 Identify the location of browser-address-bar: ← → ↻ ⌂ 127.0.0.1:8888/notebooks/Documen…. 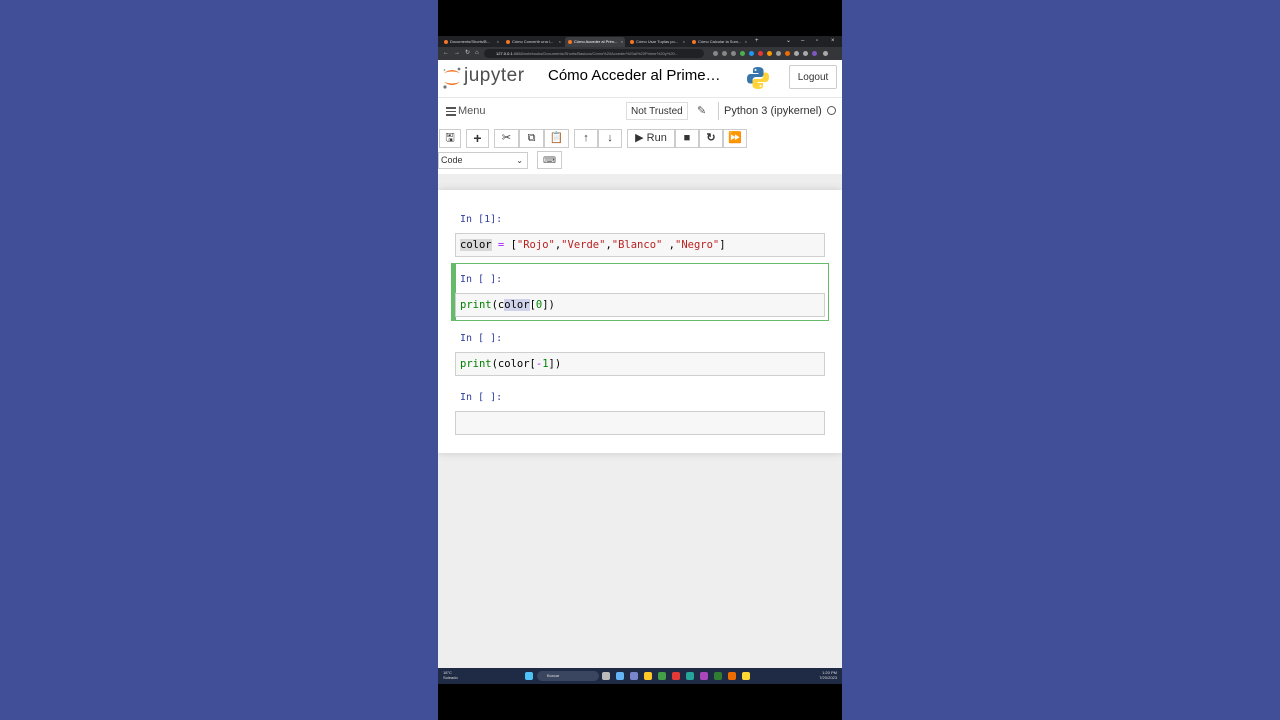
(640, 53).